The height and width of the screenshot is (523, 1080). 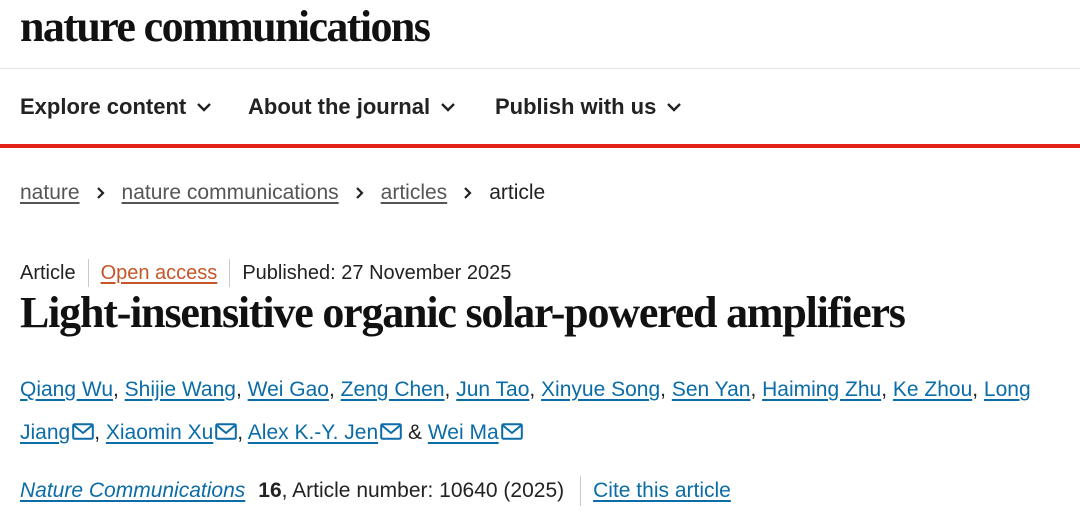 What do you see at coordinates (821, 389) in the screenshot?
I see `author-link: Haiming Zhu` at bounding box center [821, 389].